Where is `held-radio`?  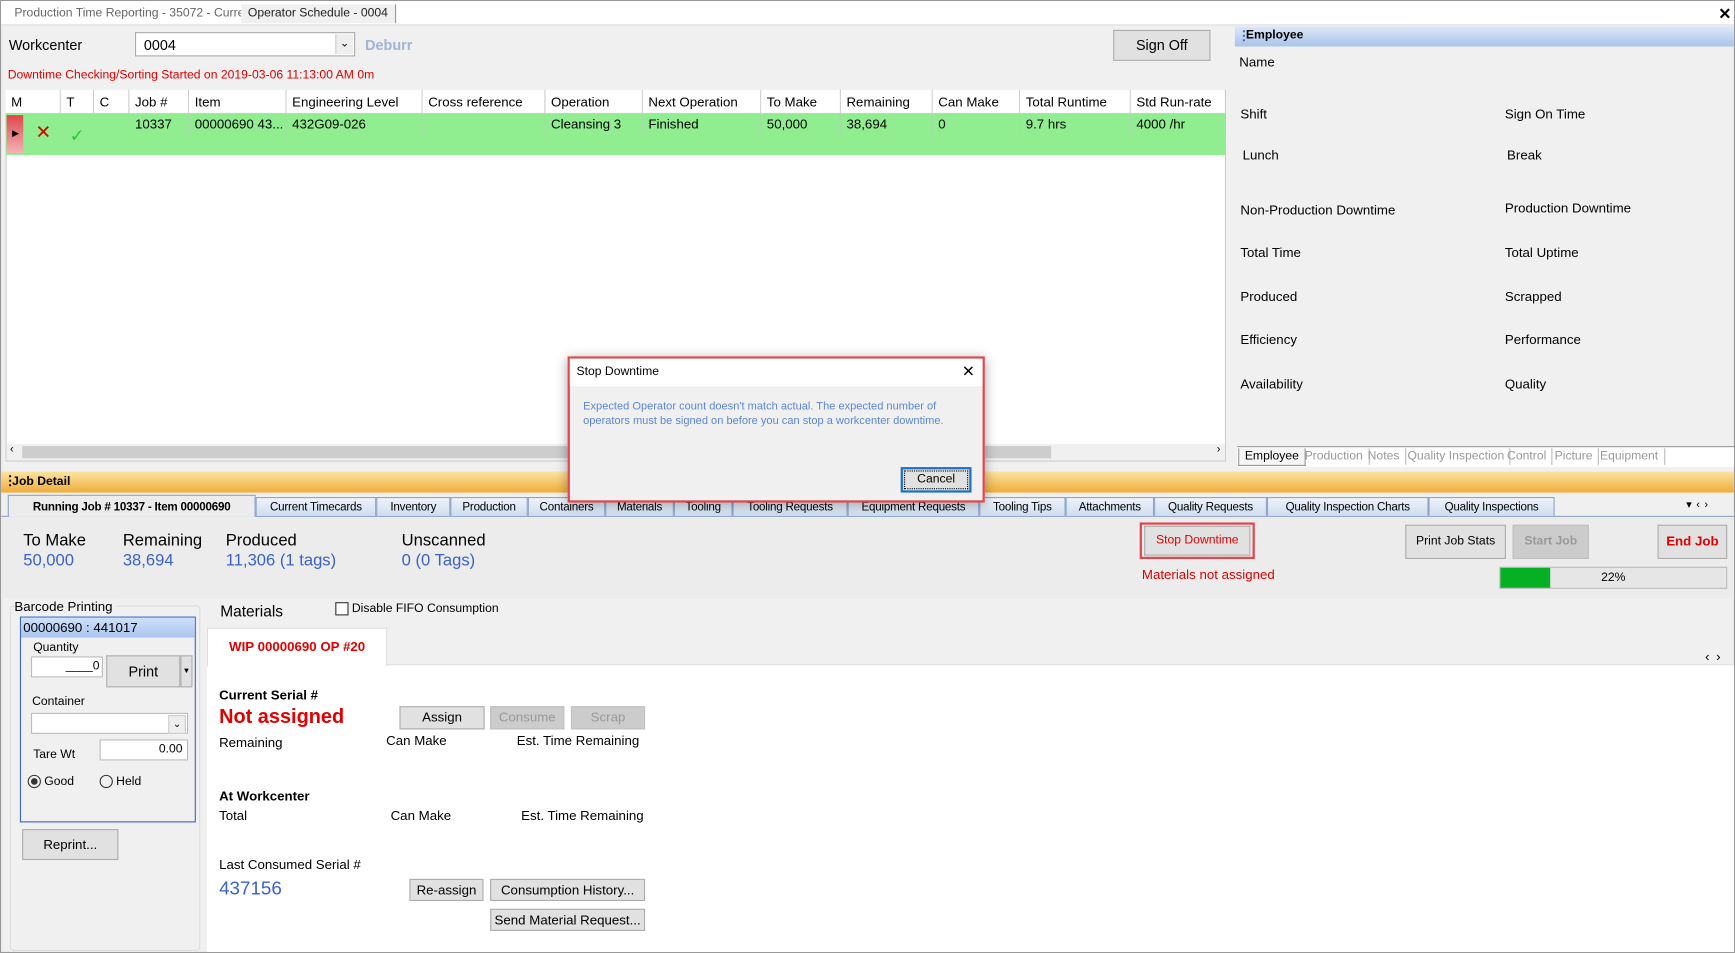 held-radio is located at coordinates (106, 781).